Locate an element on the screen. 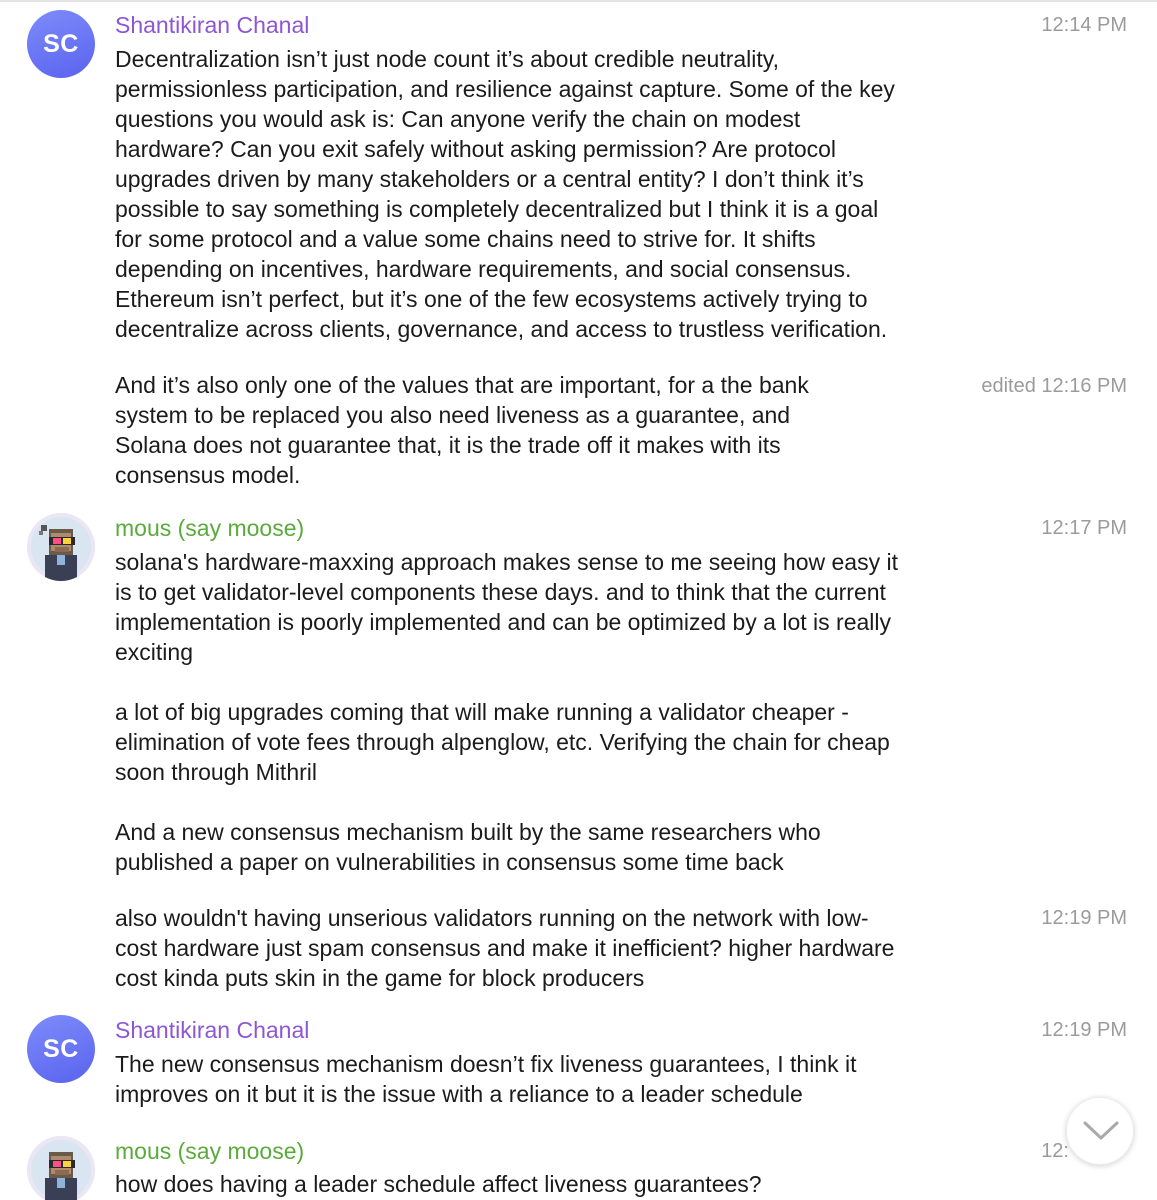 Image resolution: width=1157 pixels, height=1200 pixels. top-divider is located at coordinates (578, 1).